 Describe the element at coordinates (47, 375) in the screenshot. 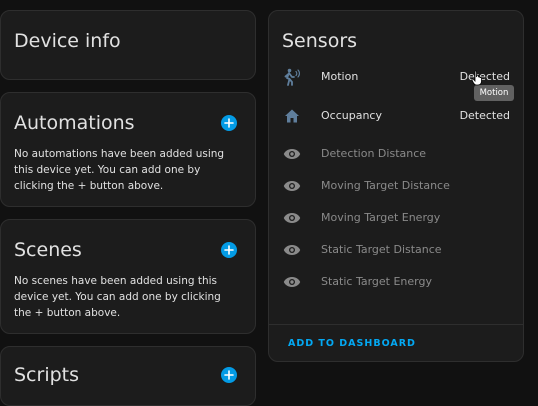

I see `scripts-title: Scripts` at that location.